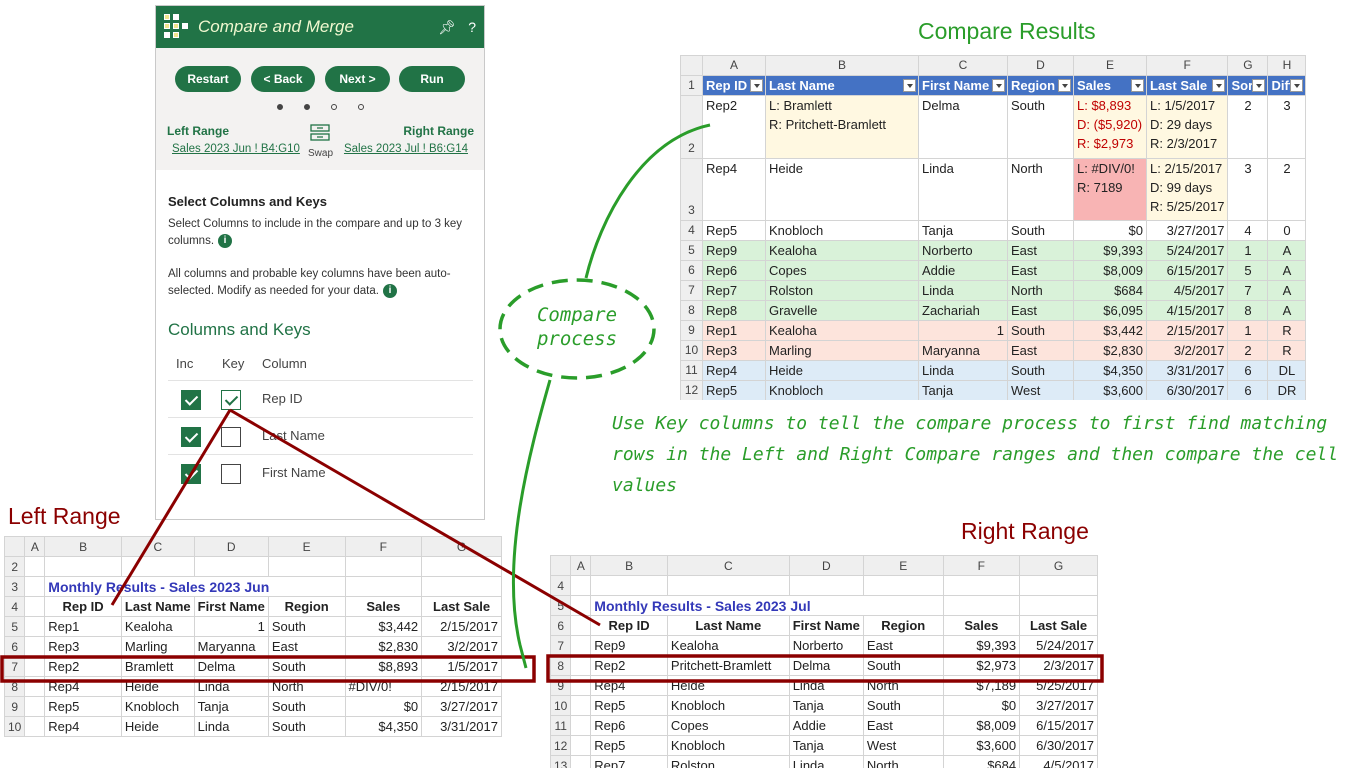 The height and width of the screenshot is (768, 1366). I want to click on cell: Gravelle, so click(842, 310).